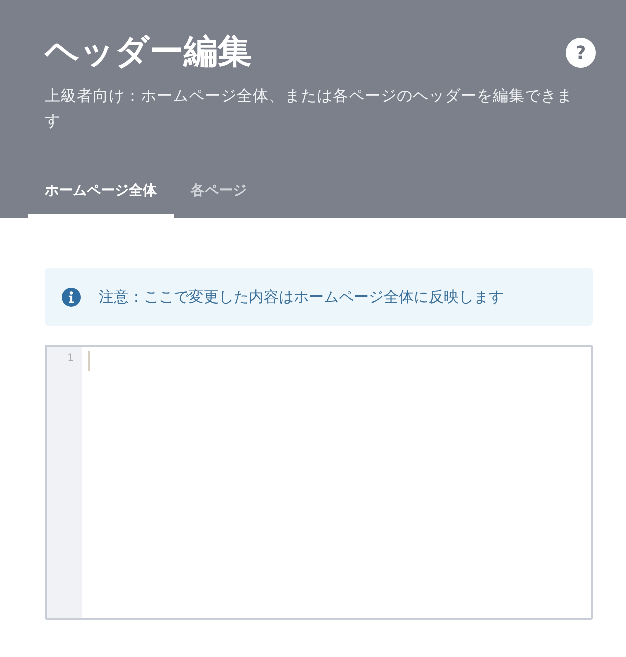  Describe the element at coordinates (581, 53) in the screenshot. I see `help-button: ?` at that location.